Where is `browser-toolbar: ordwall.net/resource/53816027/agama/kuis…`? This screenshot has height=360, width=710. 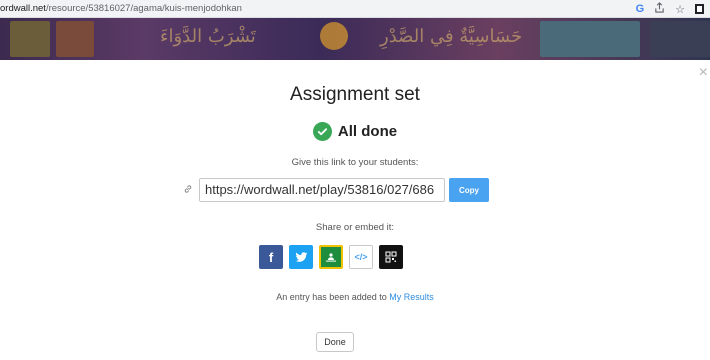 browser-toolbar: ordwall.net/resource/53816027/agama/kuis… is located at coordinates (355, 9).